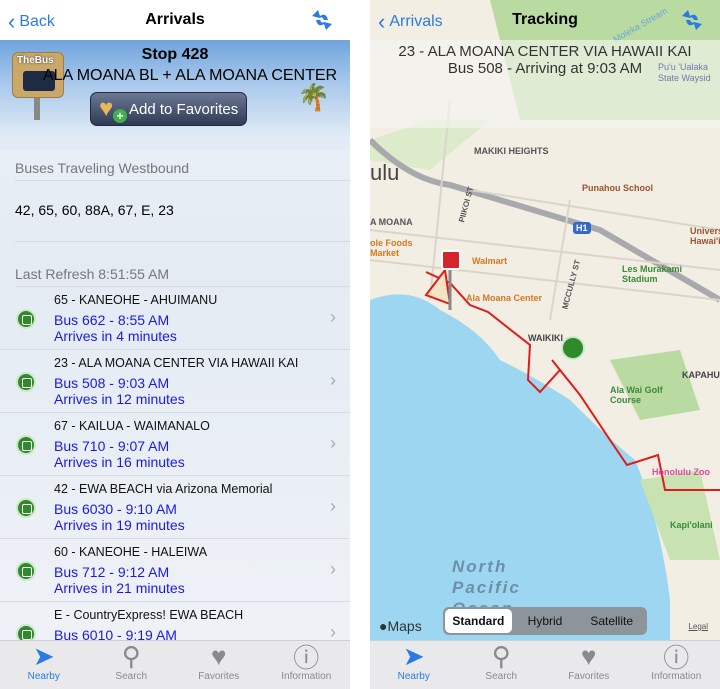 The height and width of the screenshot is (689, 720). I want to click on back-label: Back, so click(37, 21).